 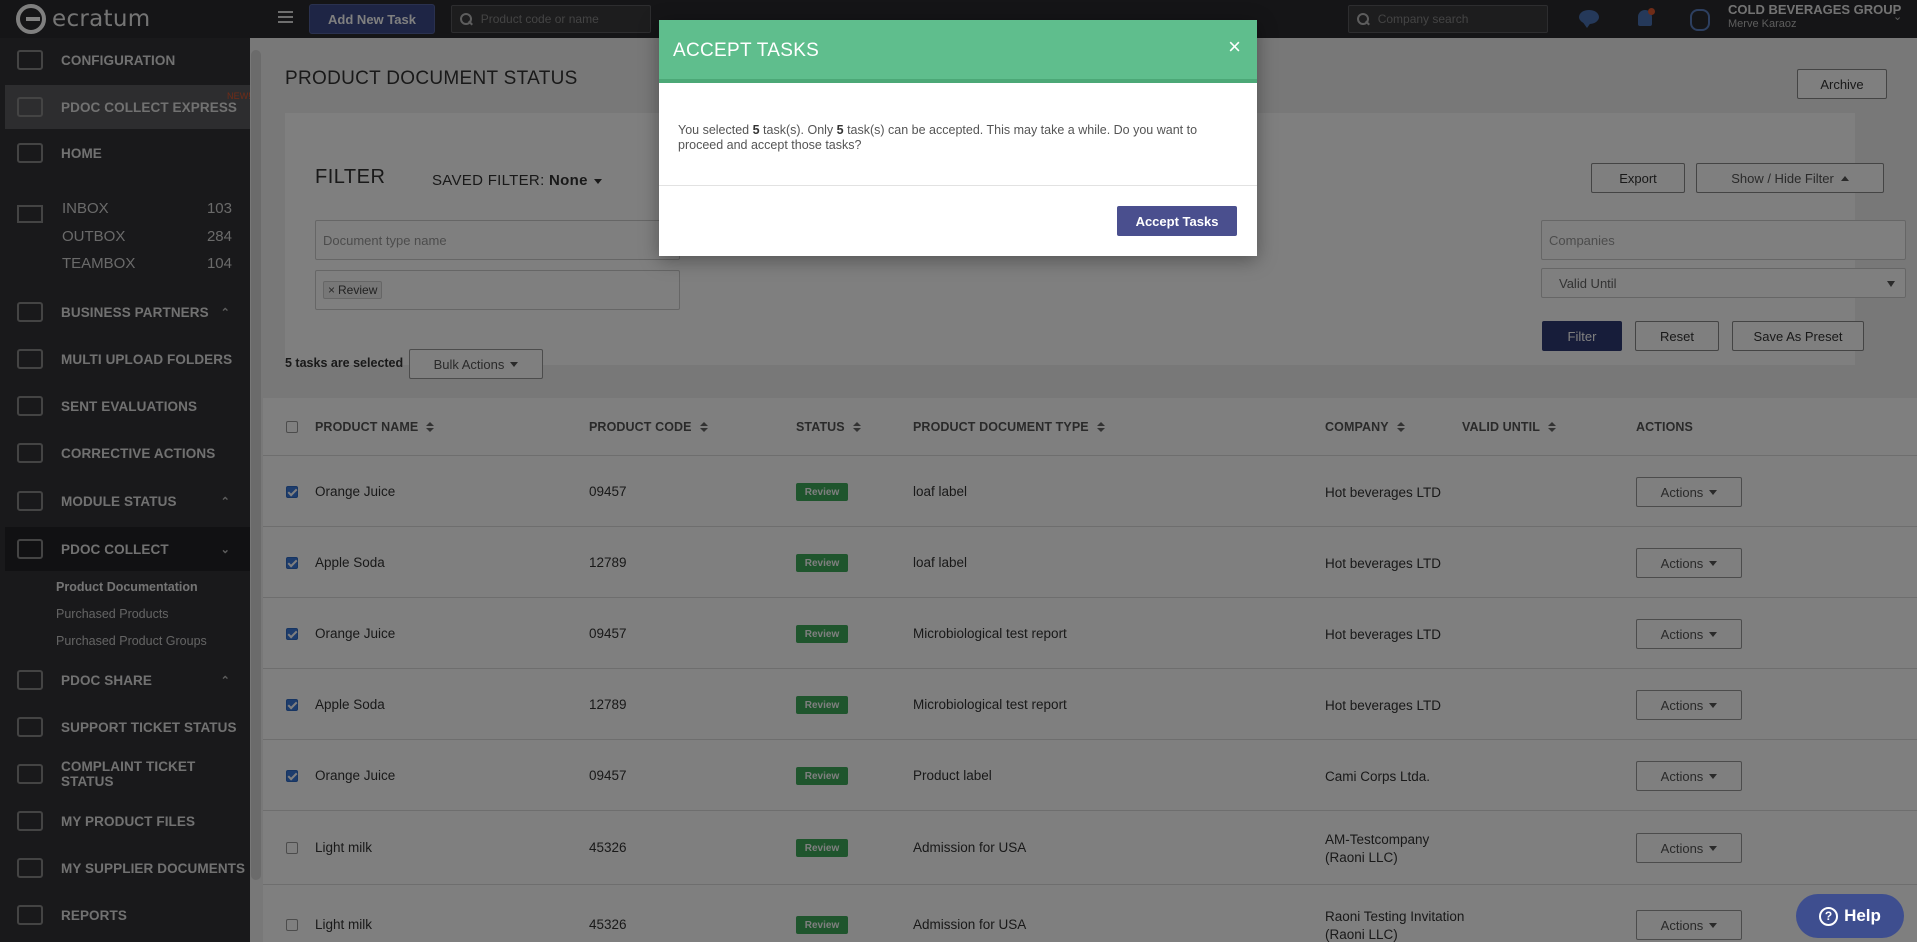 I want to click on help-button: ? Help, so click(x=1850, y=916).